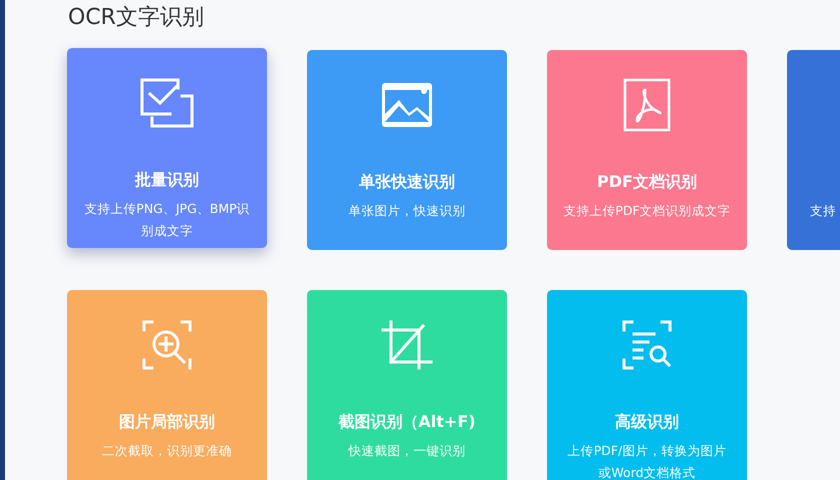  I want to click on card-description: 上传PDF/图片，转换为图片或Word文档格式, so click(647, 461).